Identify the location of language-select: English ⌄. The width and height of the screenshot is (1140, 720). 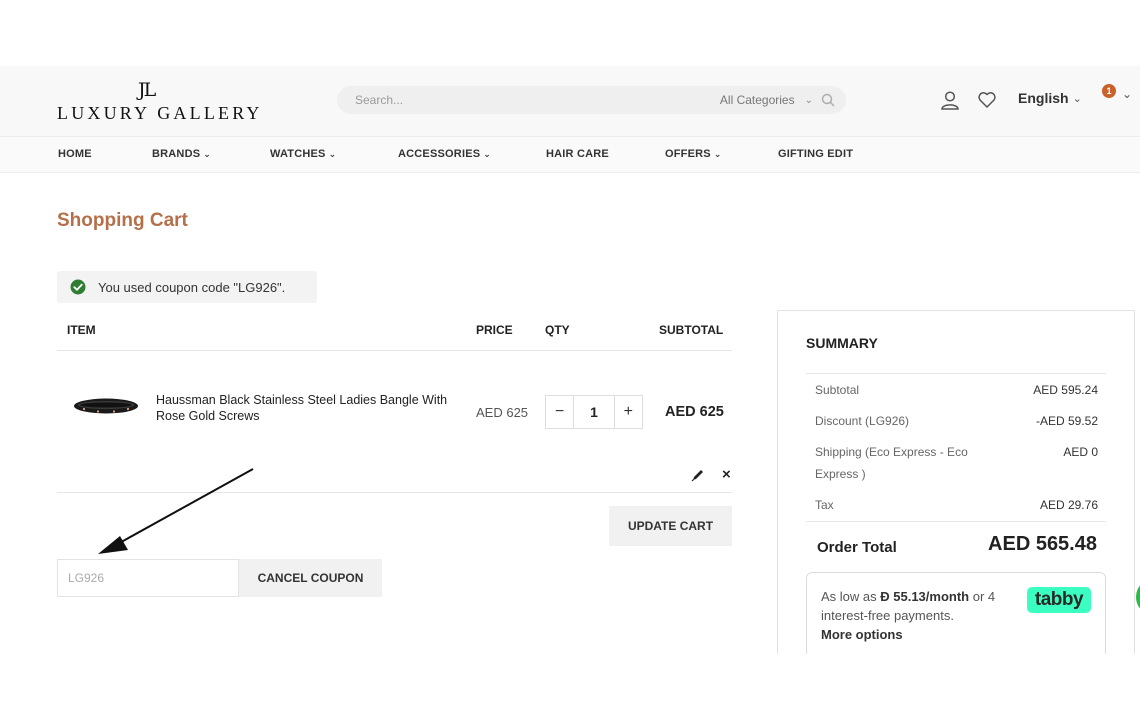
(1050, 98).